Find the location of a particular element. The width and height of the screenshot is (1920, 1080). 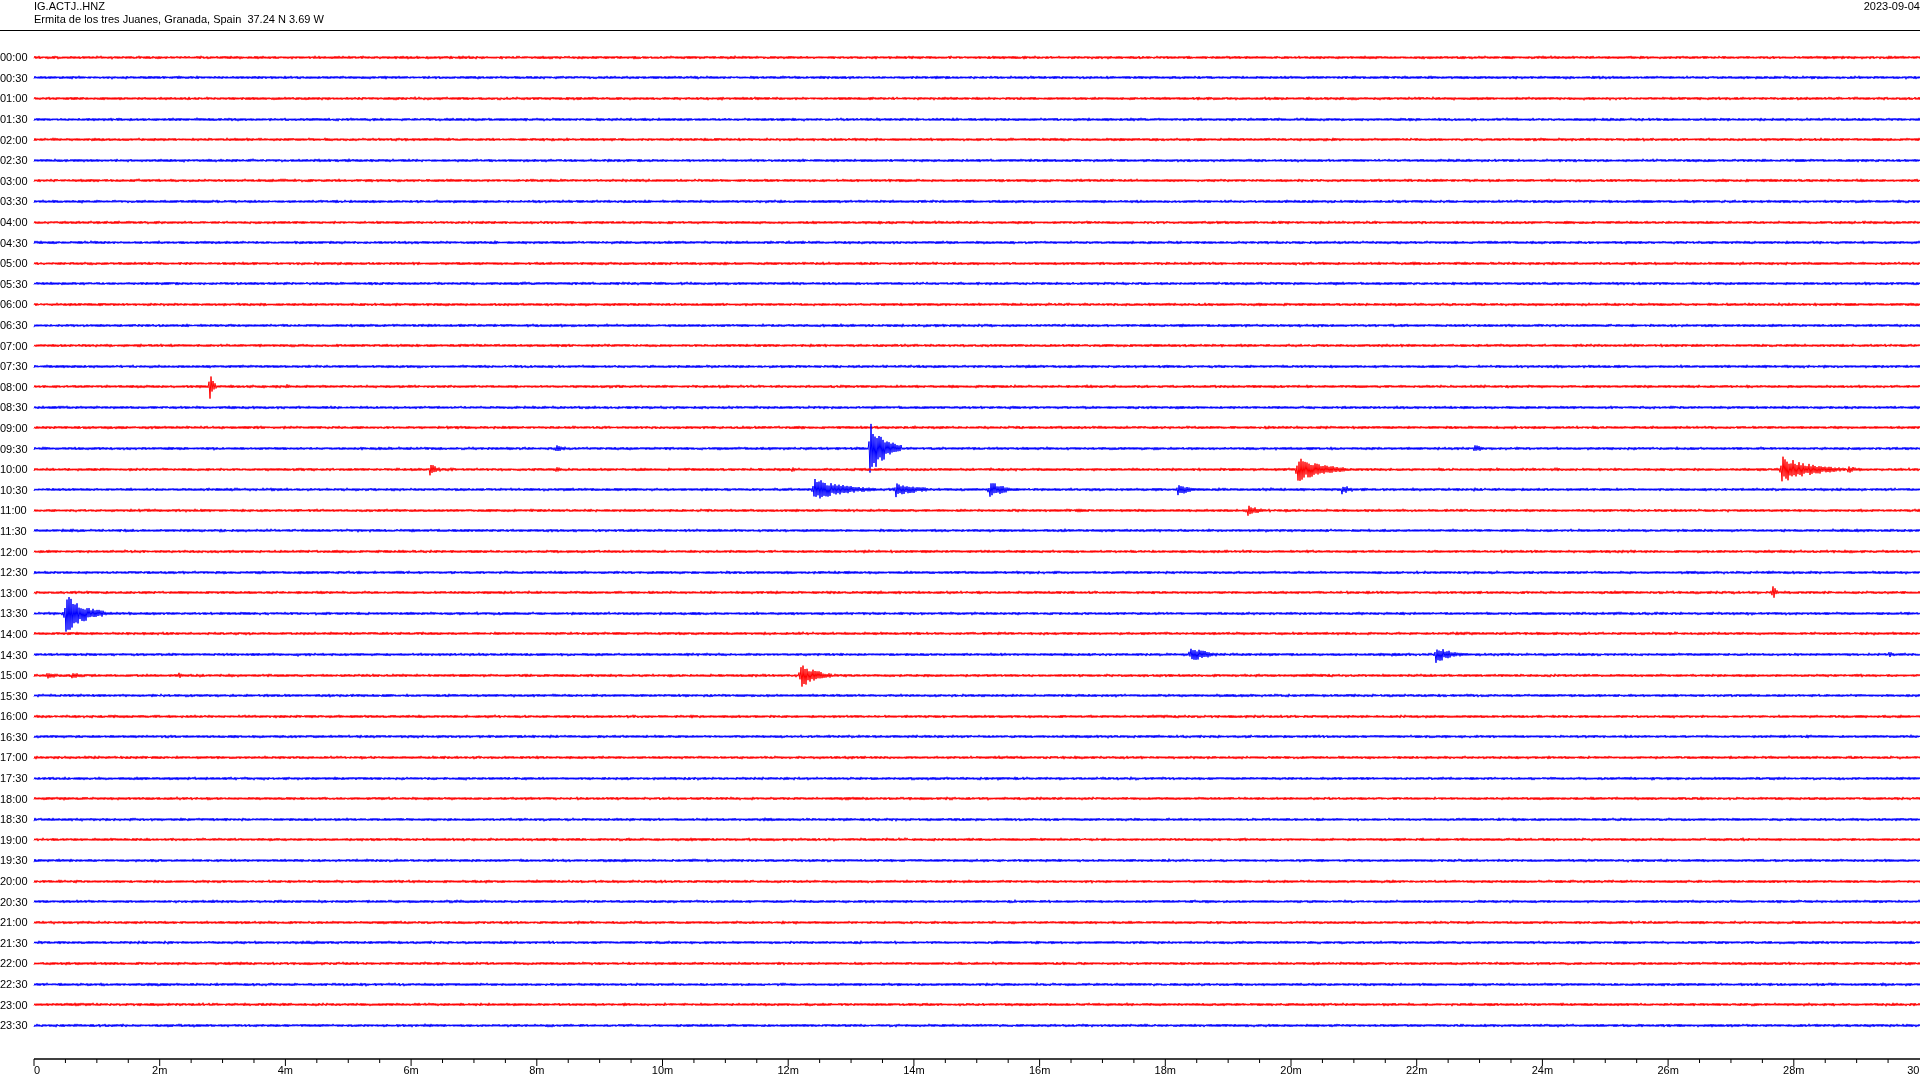

time-label: 19:30 is located at coordinates (14, 860).